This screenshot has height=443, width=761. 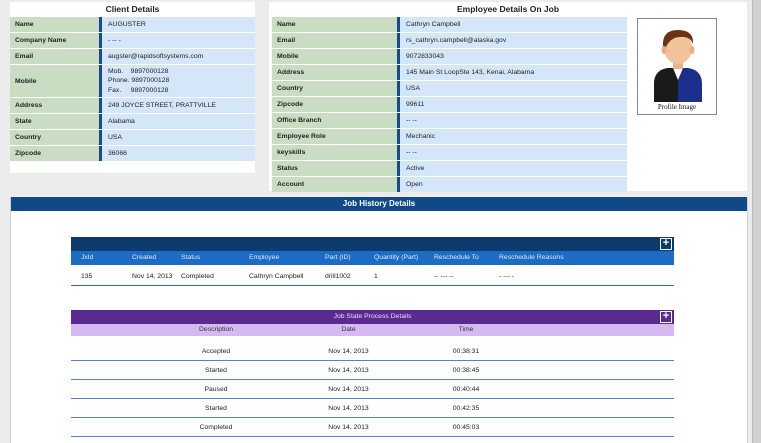 What do you see at coordinates (372, 427) in the screenshot?
I see `table-row: Completed Nov 14, 2013 00:45:03` at bounding box center [372, 427].